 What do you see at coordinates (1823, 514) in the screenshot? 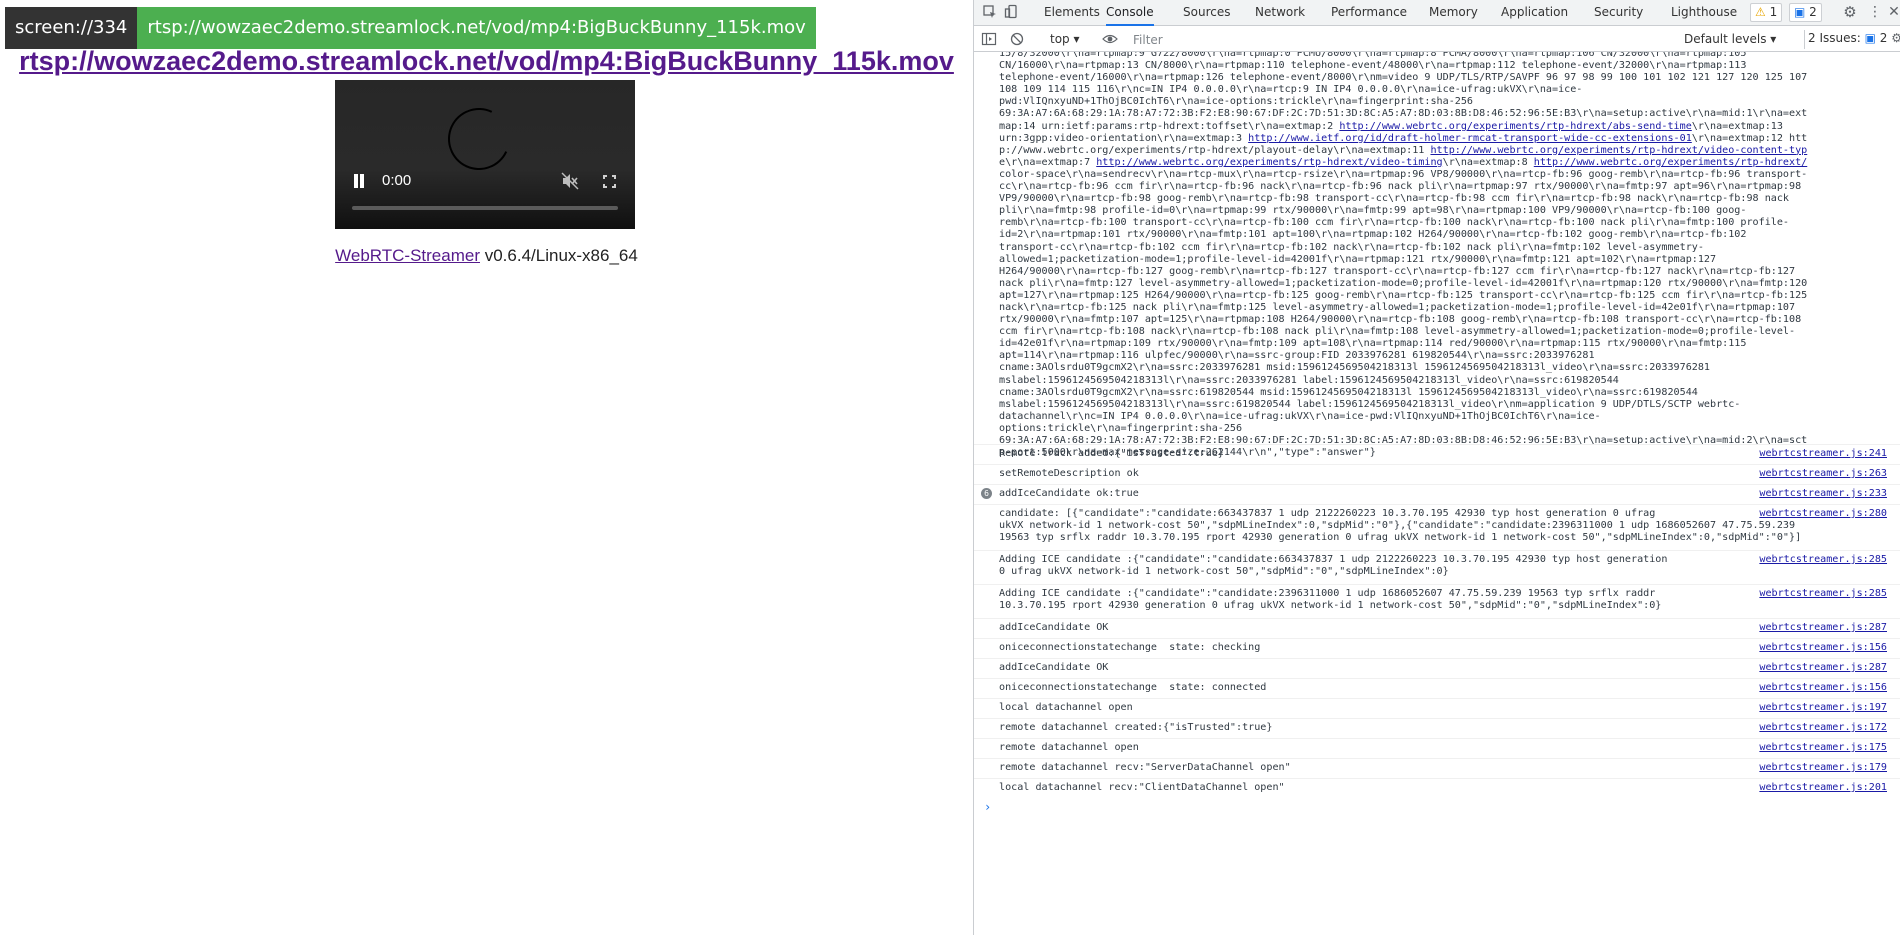
I see `source-link: webrtcstreamer.js:280` at bounding box center [1823, 514].